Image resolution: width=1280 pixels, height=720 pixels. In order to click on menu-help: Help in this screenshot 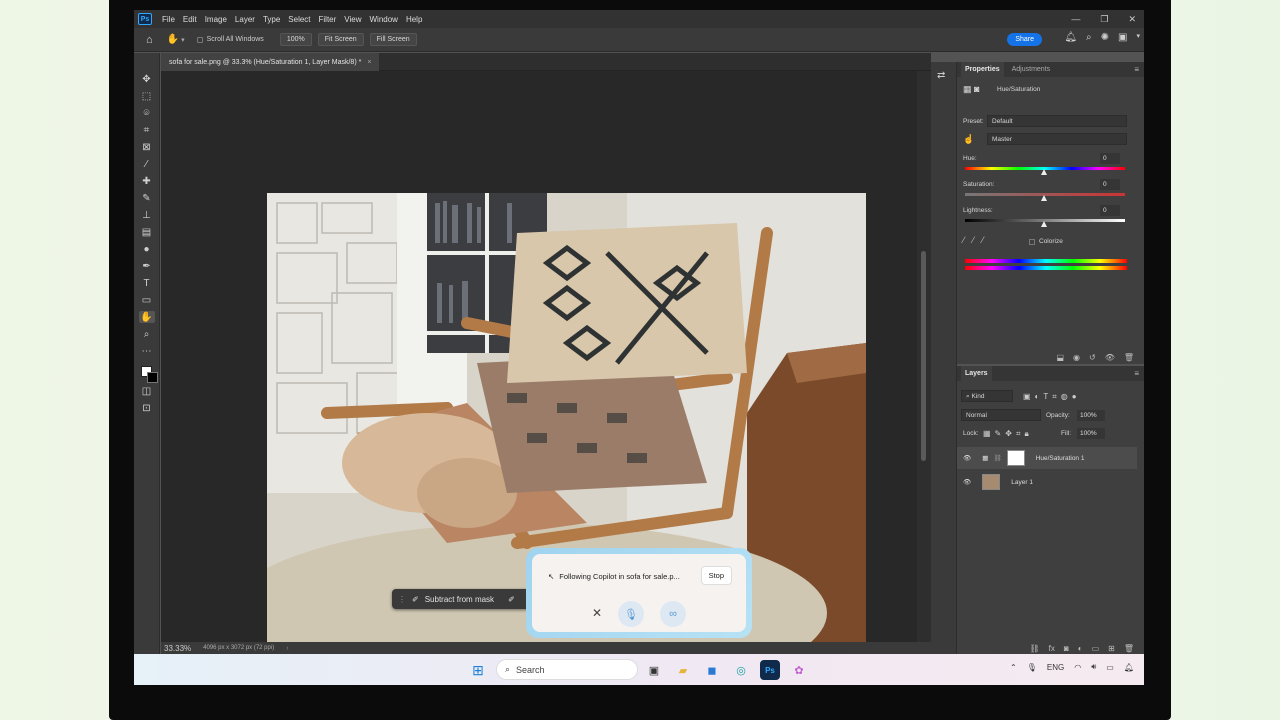, I will do `click(414, 19)`.